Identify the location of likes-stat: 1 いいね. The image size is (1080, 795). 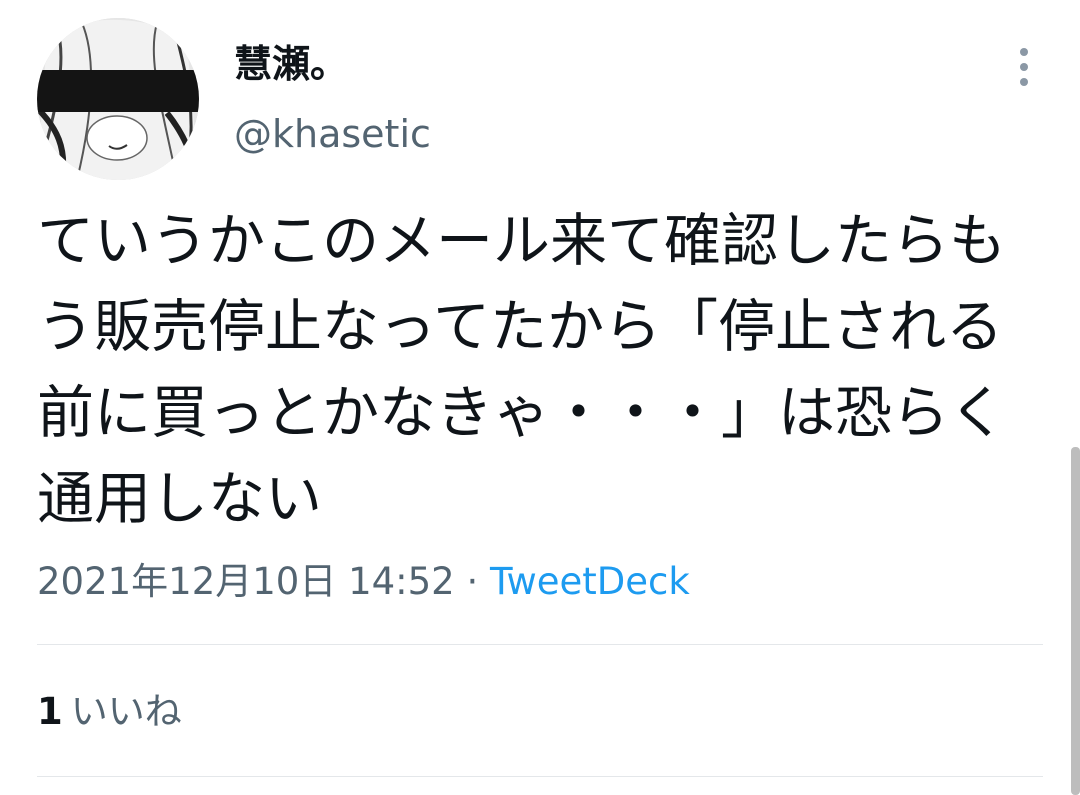
(109, 712).